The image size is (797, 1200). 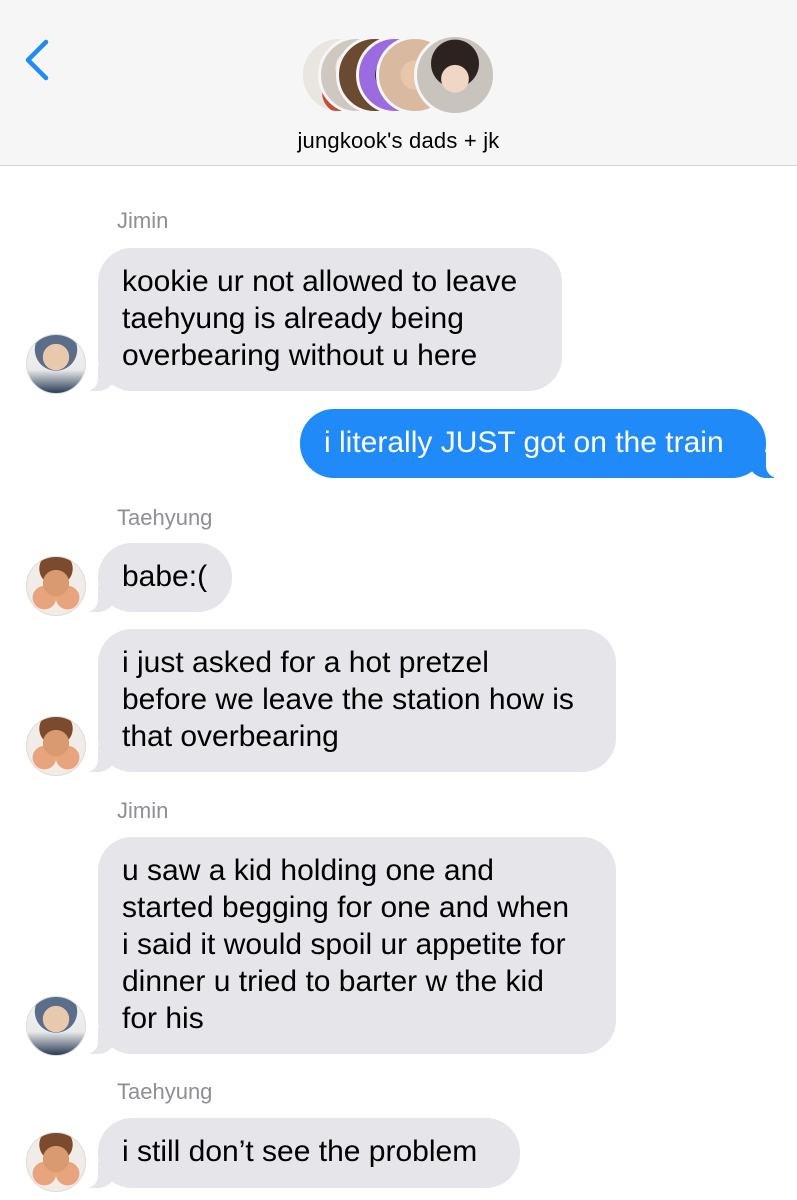 What do you see at coordinates (154, 577) in the screenshot?
I see `incoming-message-bubble: babe:(` at bounding box center [154, 577].